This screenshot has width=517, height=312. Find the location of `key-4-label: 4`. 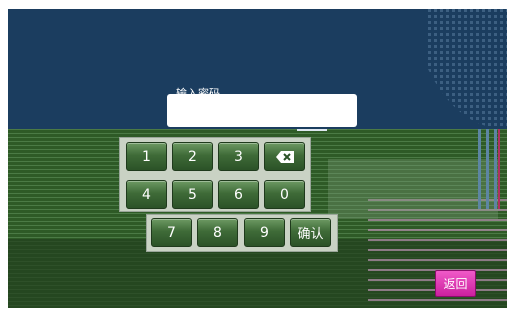

key-4-label: 4 is located at coordinates (146, 194).